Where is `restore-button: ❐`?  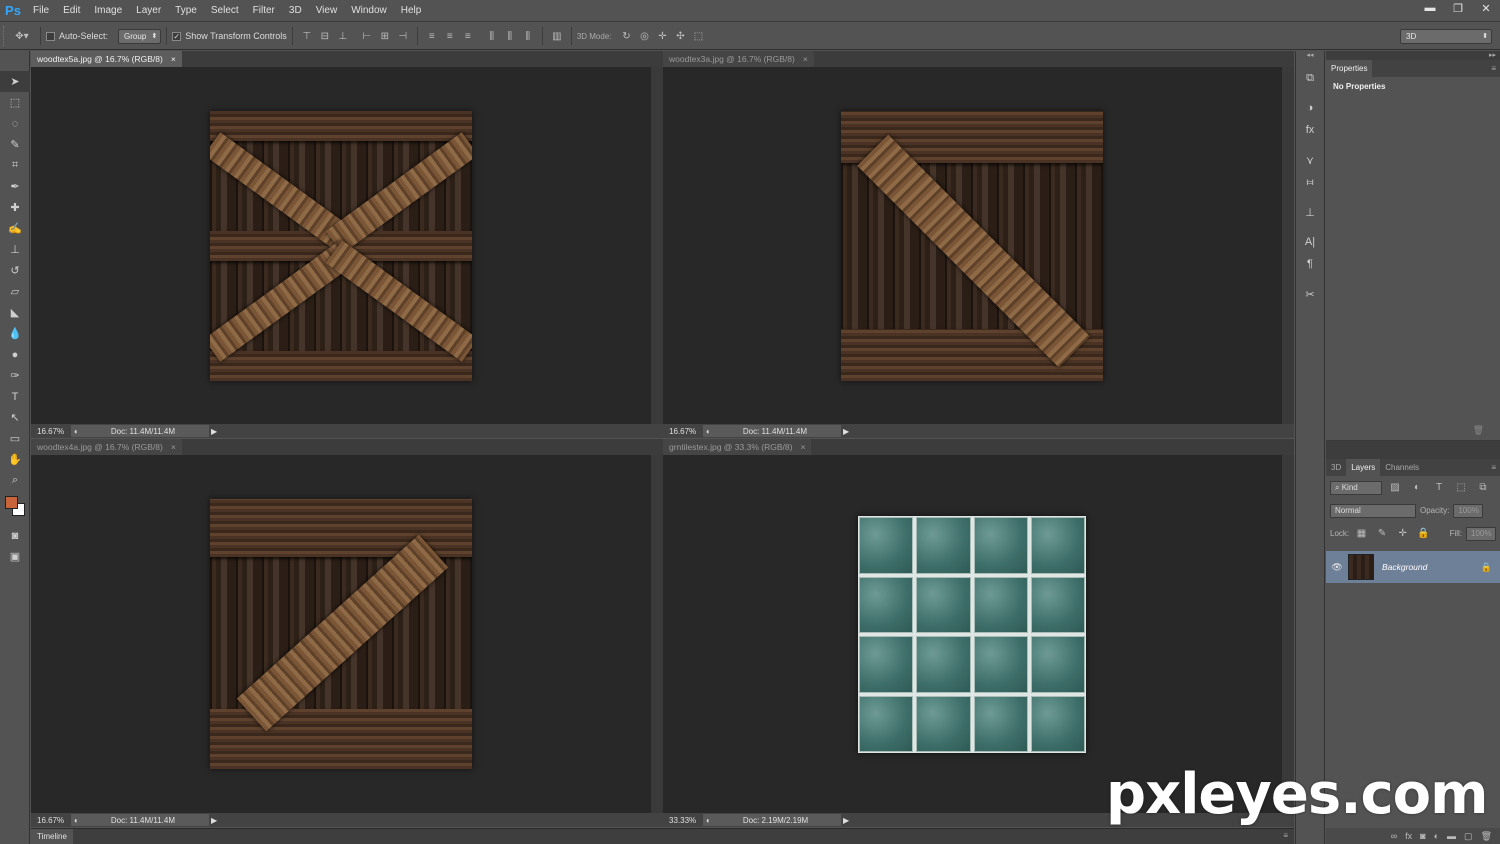 restore-button: ❐ is located at coordinates (1458, 8).